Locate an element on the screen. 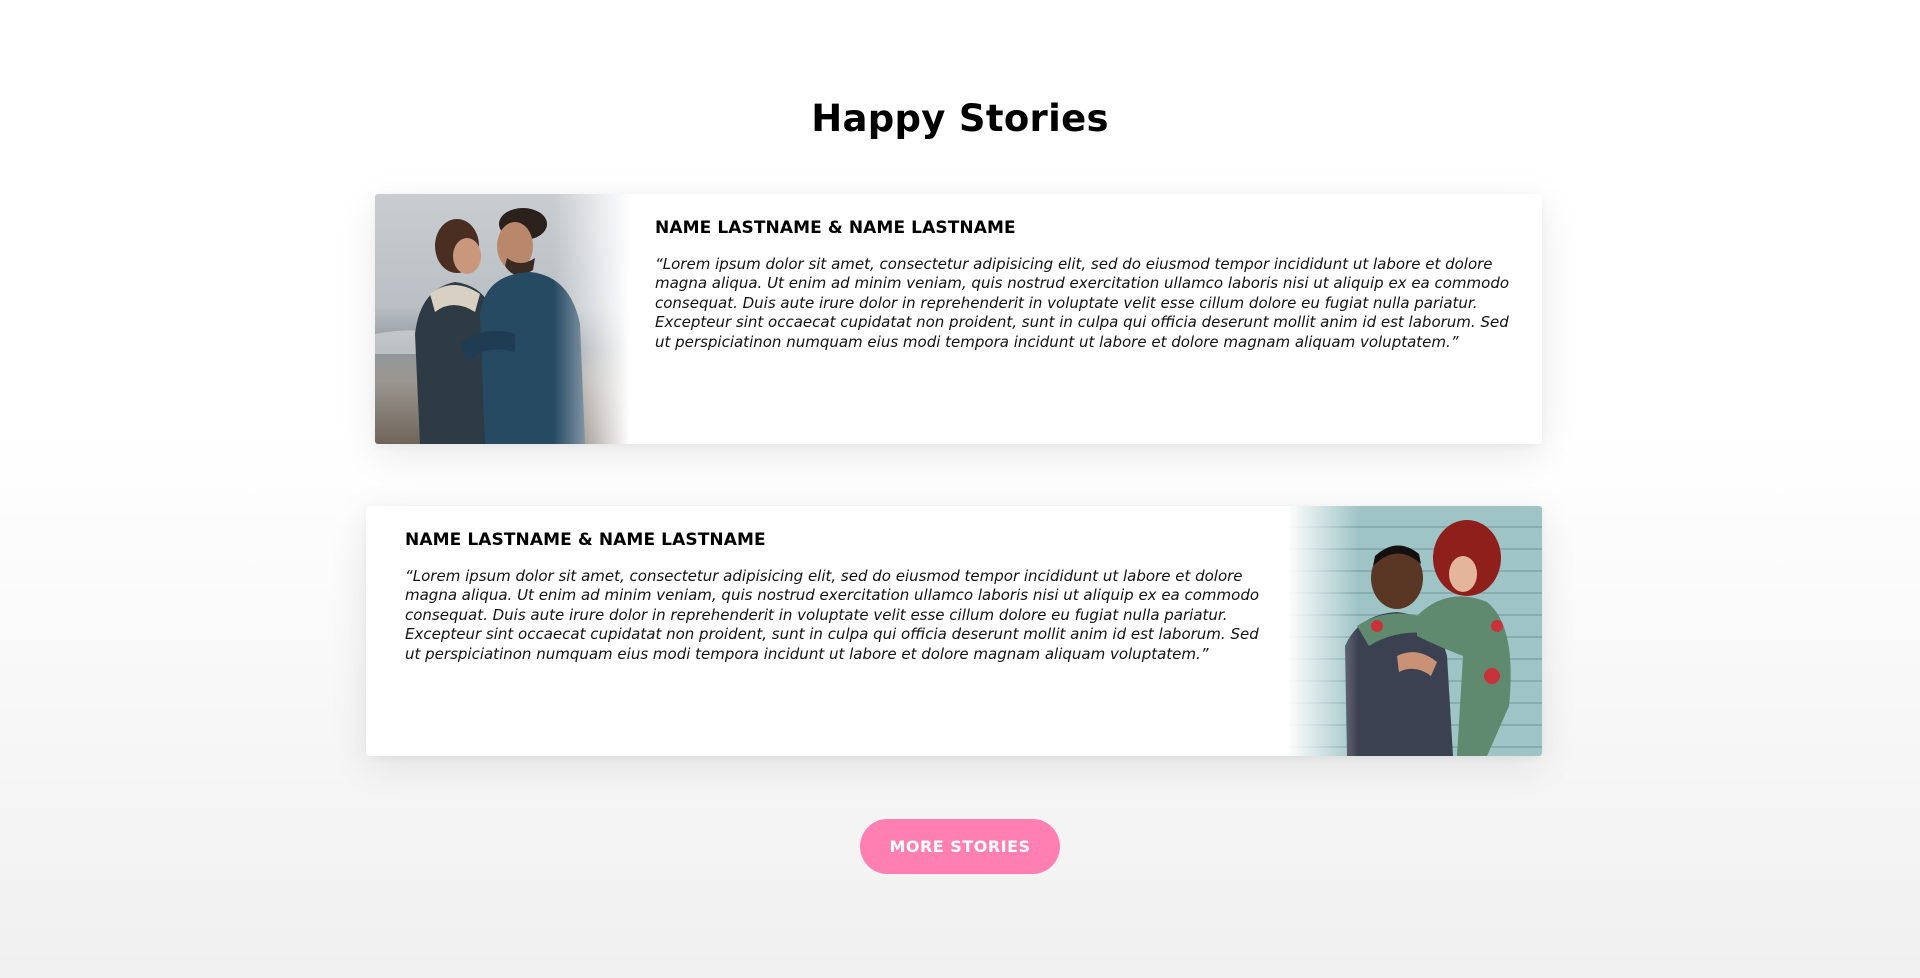  more-stories-button: MORE STORIES is located at coordinates (960, 846).